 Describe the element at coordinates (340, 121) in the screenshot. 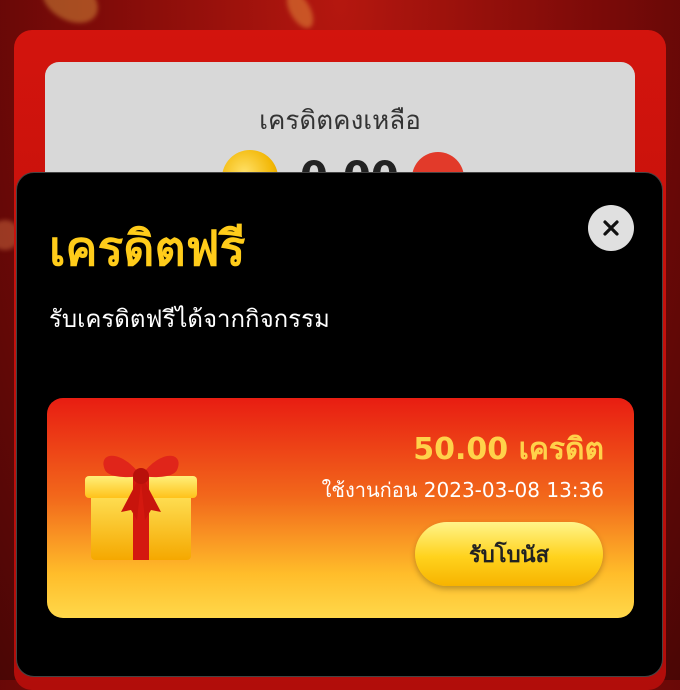

I see `balance-title: เครดิตคงเหลือ` at that location.